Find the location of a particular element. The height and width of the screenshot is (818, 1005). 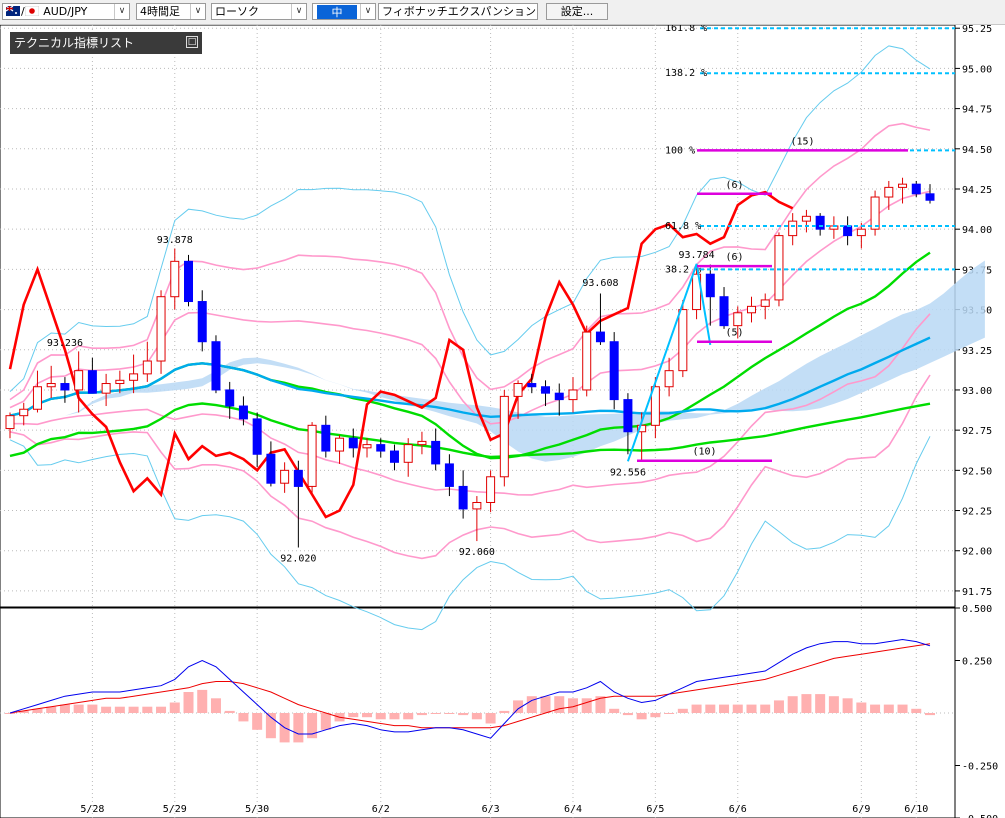

price-label: 92.060 is located at coordinates (477, 552).